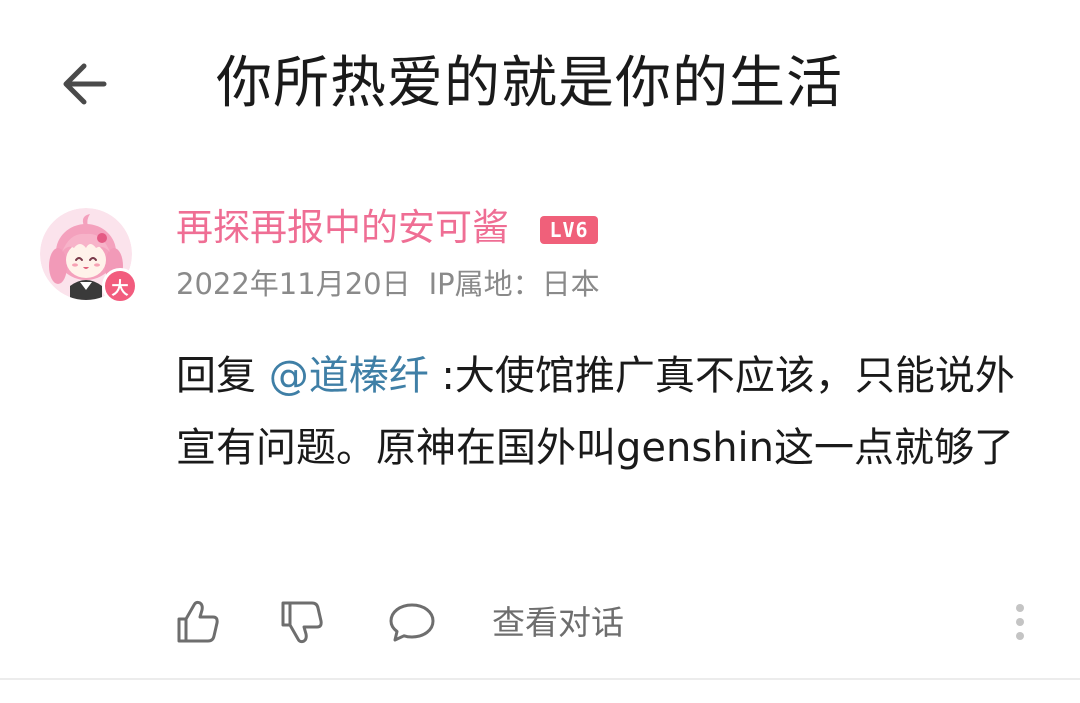 The height and width of the screenshot is (703, 1080). I want to click on reply-button, so click(412, 622).